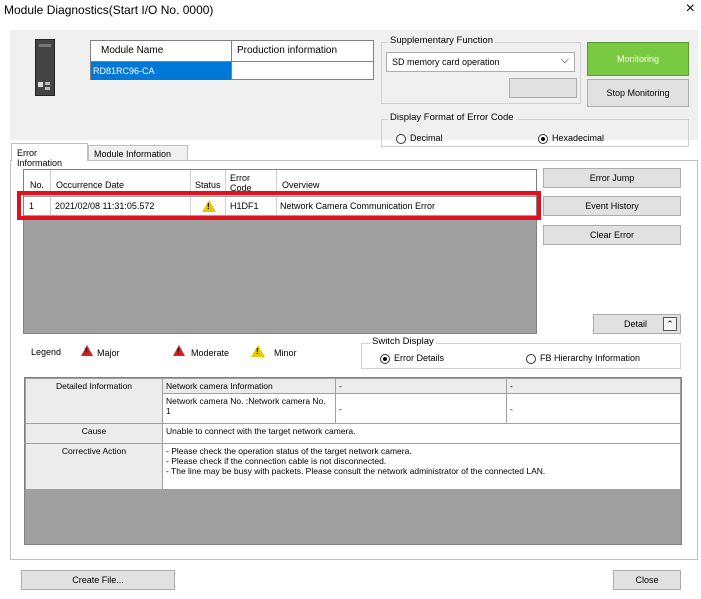  Describe the element at coordinates (49, 155) in the screenshot. I see `tab-error-information: Error Information` at that location.